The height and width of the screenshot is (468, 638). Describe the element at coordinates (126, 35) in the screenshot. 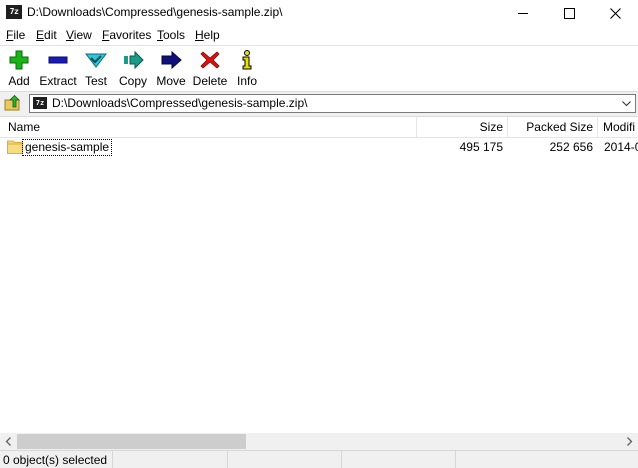

I see `menu-favorites: Favorites` at that location.